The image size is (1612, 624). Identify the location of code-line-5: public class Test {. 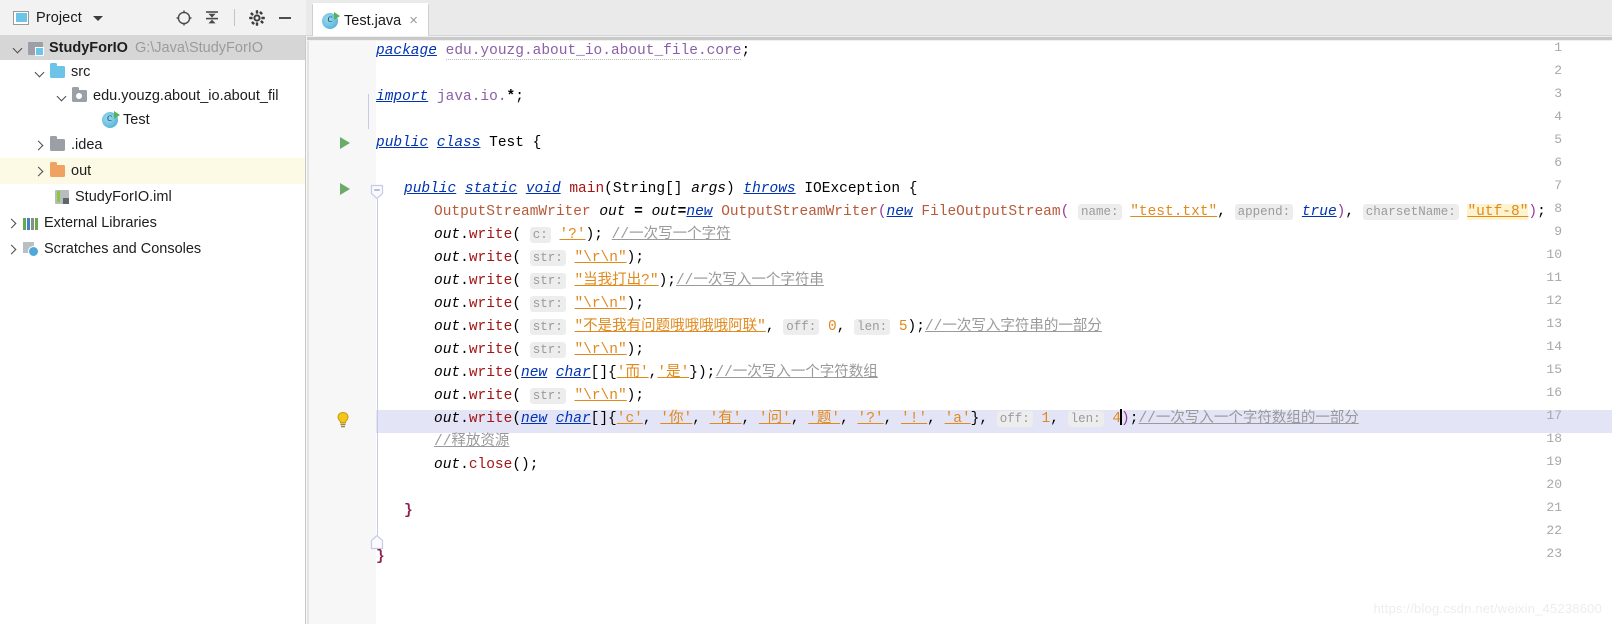
(459, 143).